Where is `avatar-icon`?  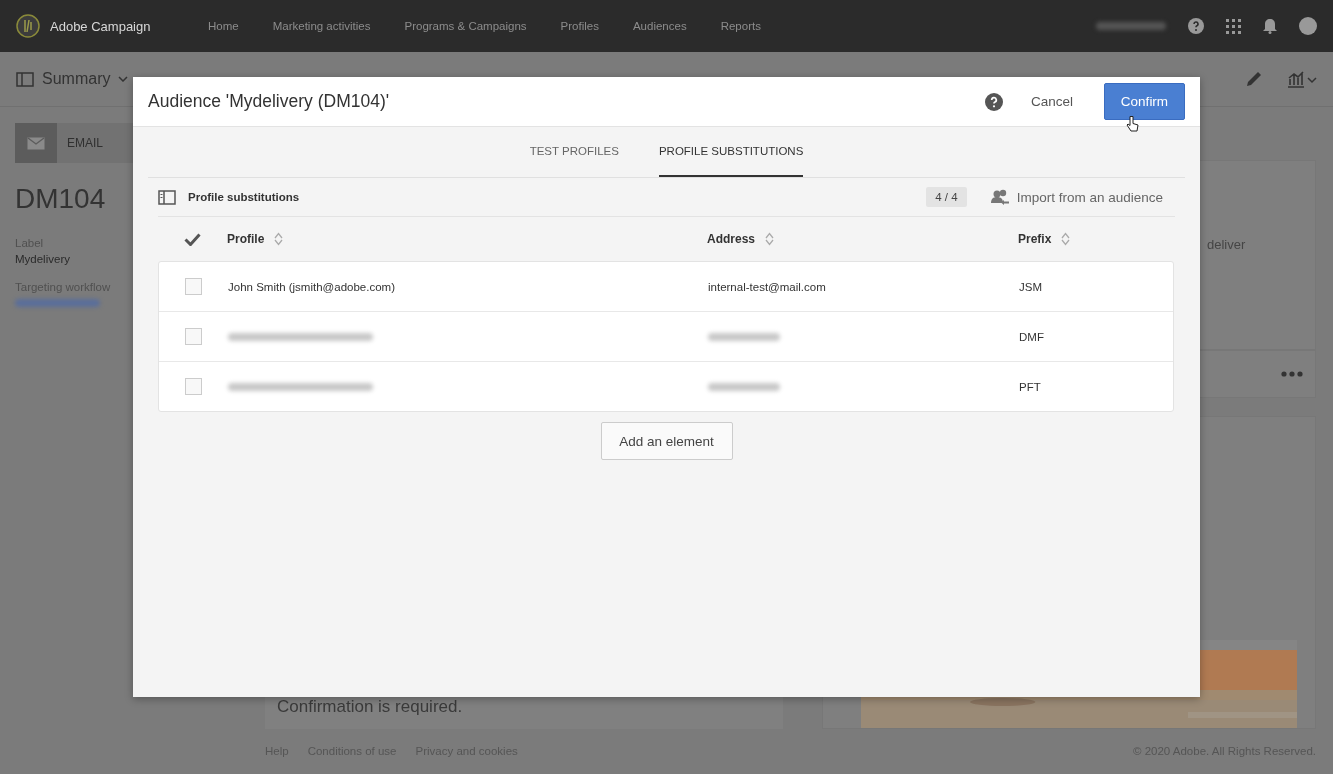 avatar-icon is located at coordinates (1308, 26).